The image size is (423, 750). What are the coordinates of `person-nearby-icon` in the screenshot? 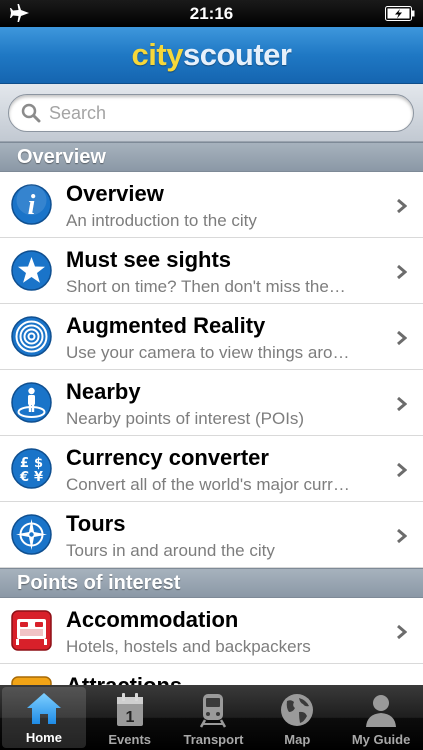 It's located at (31, 402).